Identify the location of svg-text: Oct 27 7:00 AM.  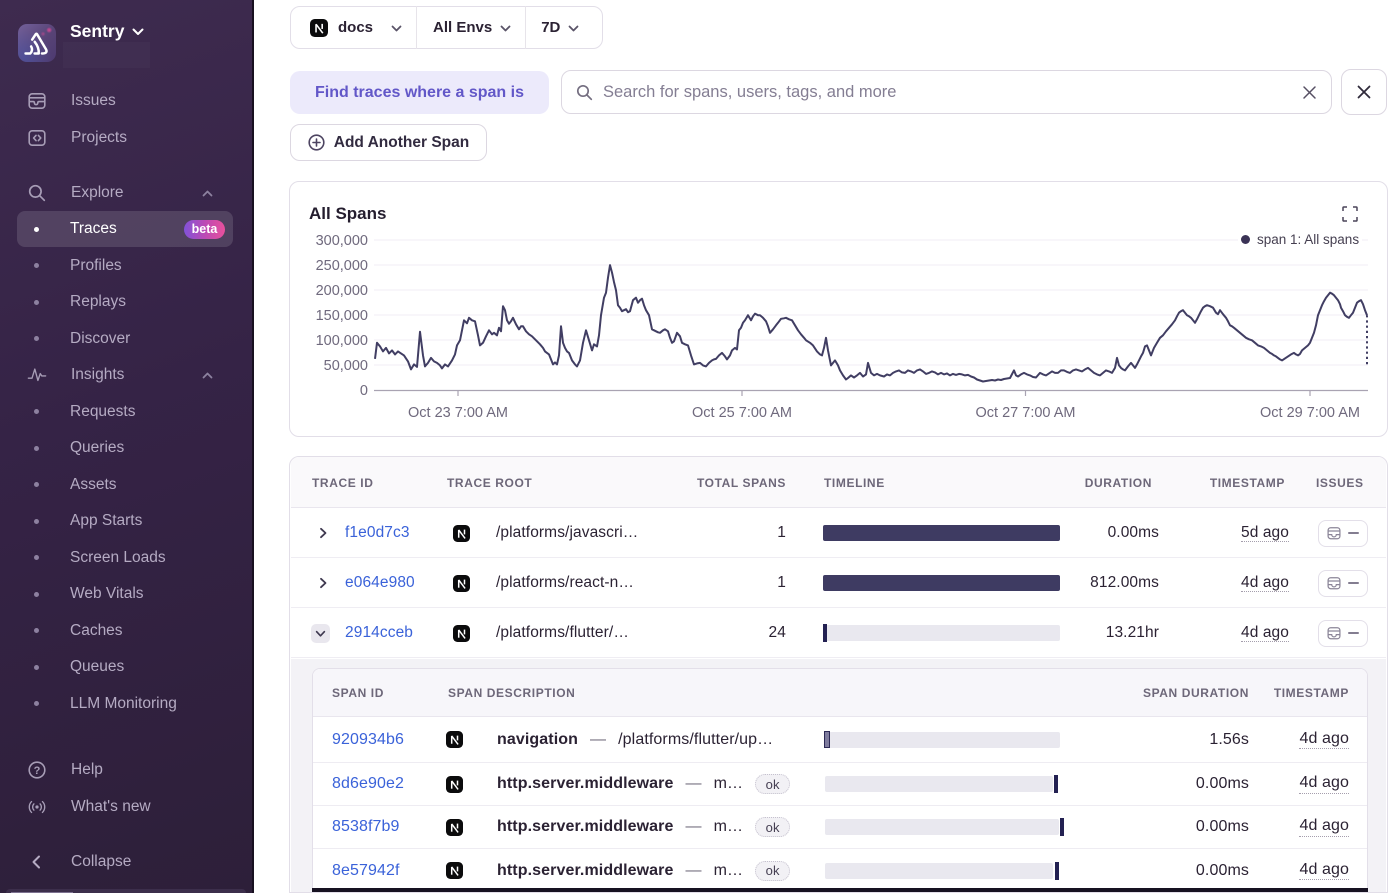
(1026, 413).